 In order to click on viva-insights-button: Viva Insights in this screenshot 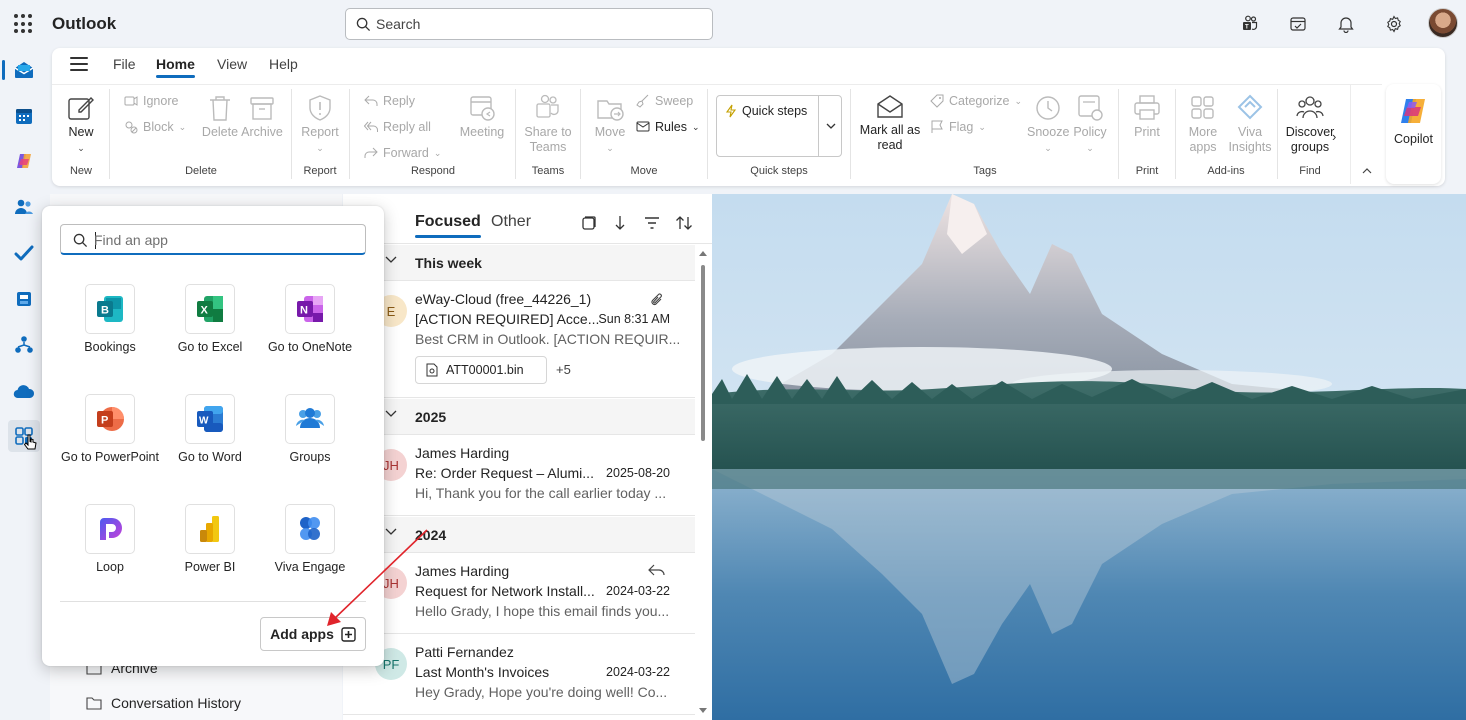, I will do `click(1250, 124)`.